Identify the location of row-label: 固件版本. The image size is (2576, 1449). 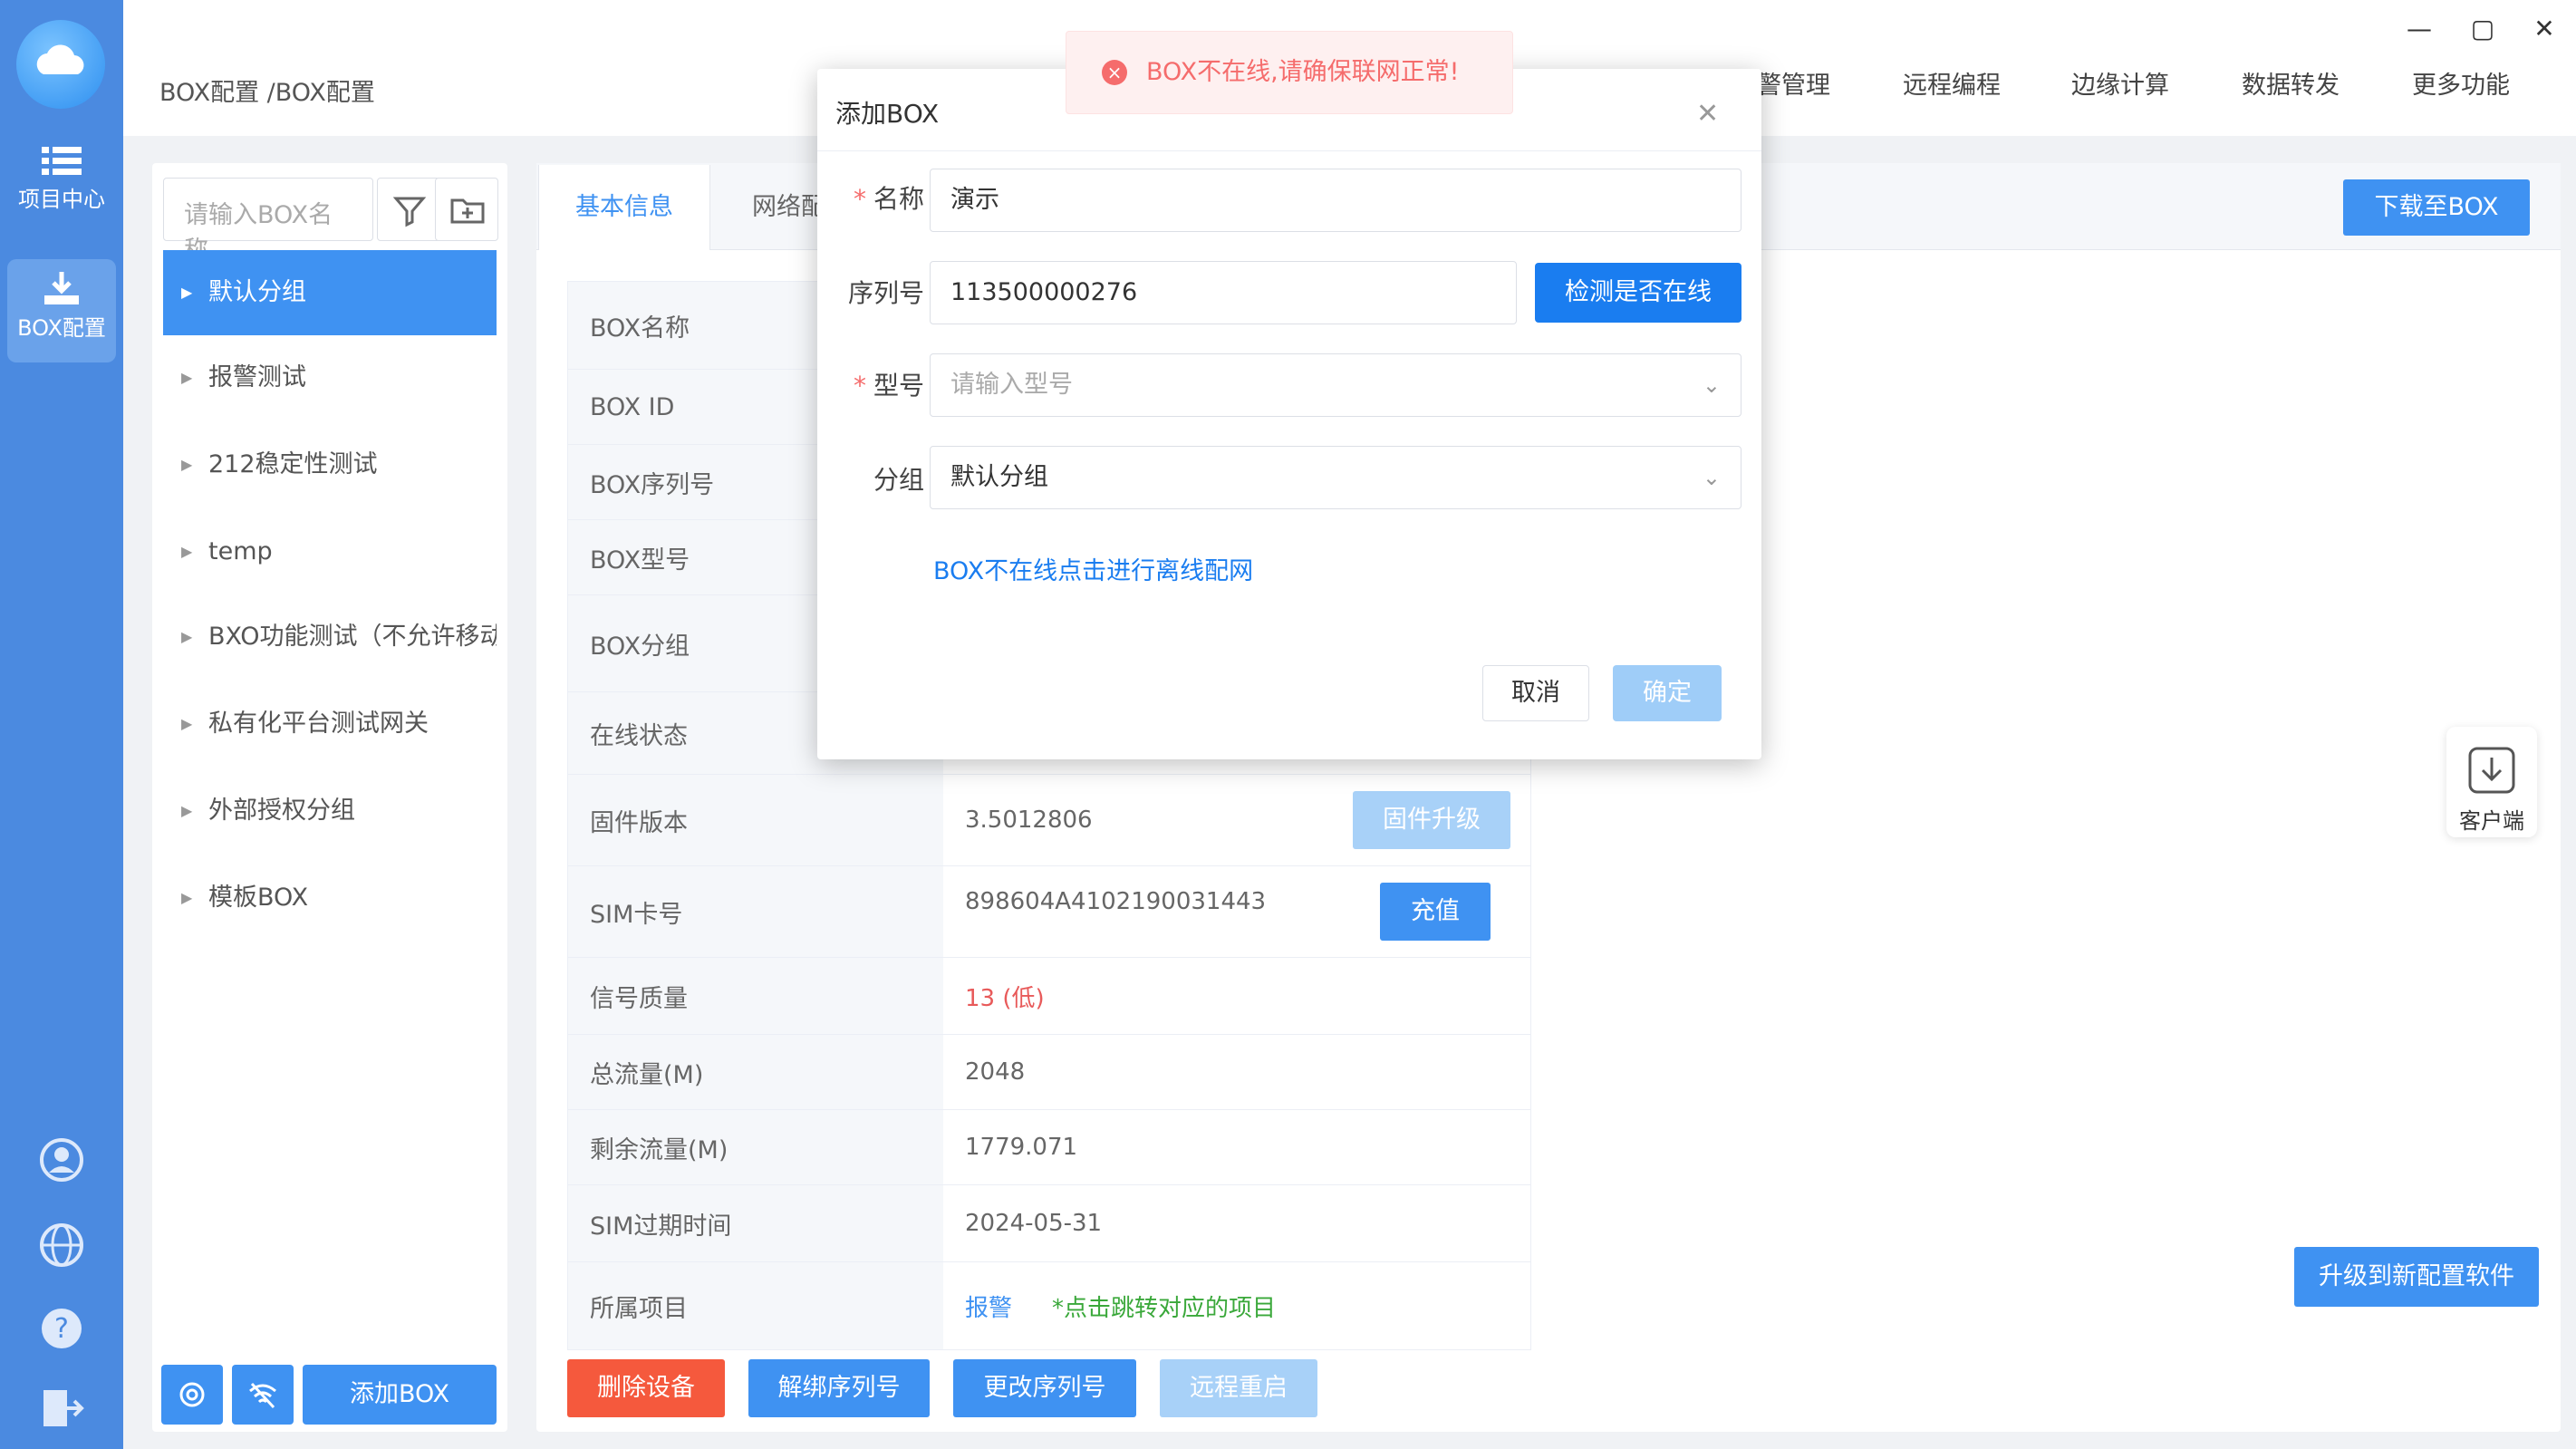
(755, 820).